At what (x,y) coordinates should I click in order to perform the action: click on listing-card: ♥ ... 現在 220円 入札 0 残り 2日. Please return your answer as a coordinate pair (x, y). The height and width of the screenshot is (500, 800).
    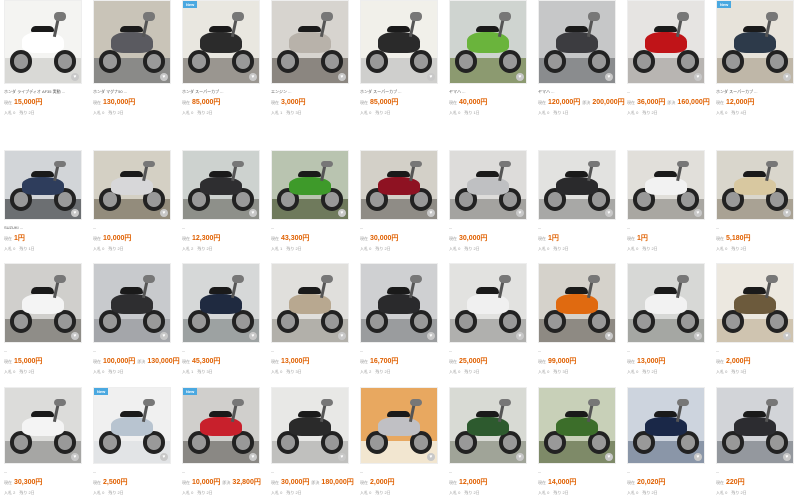
    Looking at the image, I should click on (758, 443).